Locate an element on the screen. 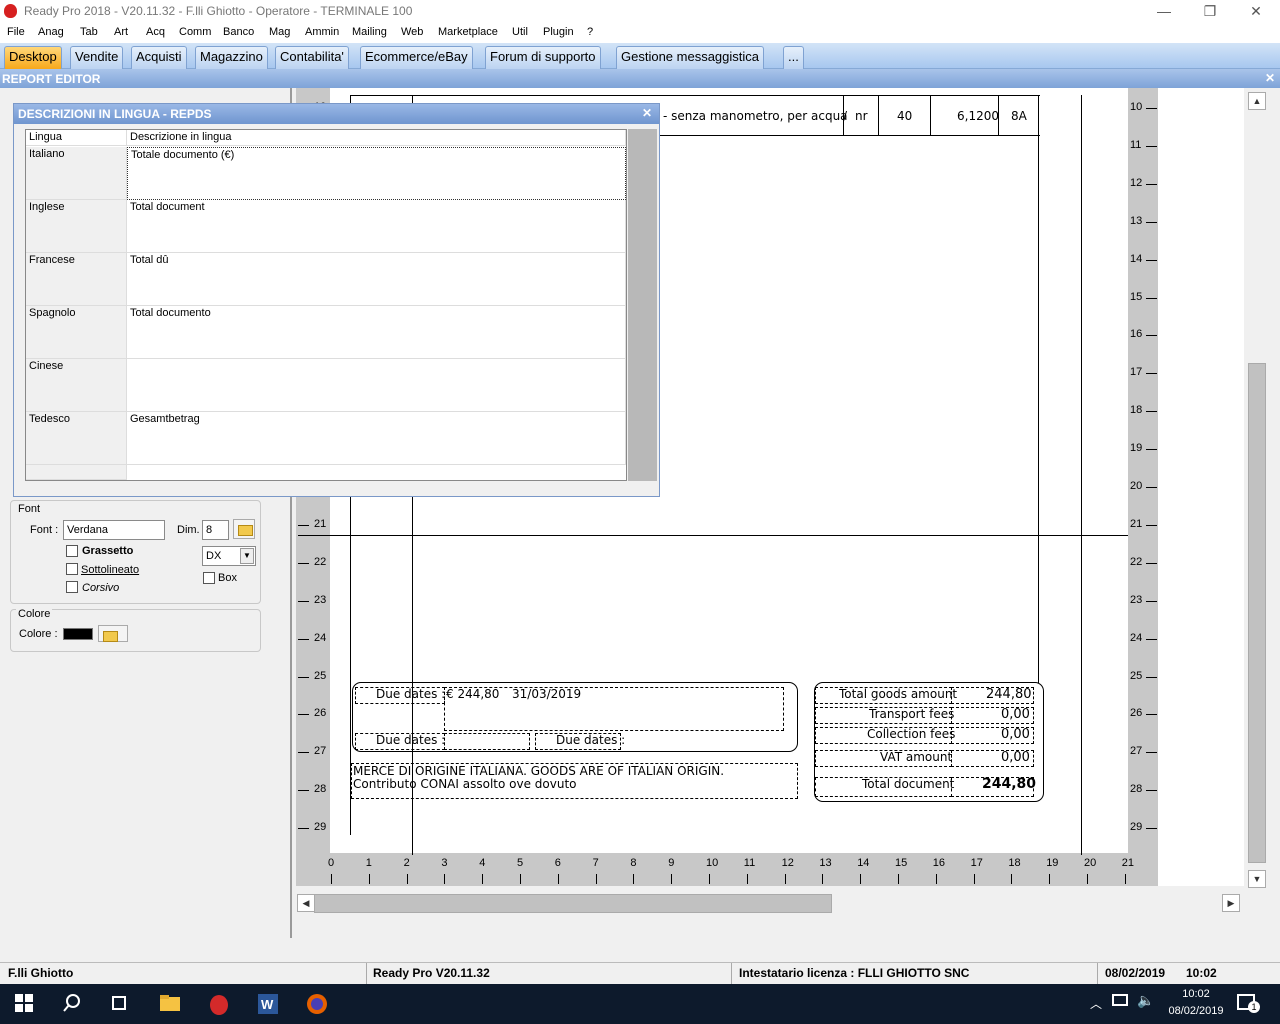 The image size is (1280, 1024). tab-ecommerce: Ecommerce/eBay is located at coordinates (416, 57).